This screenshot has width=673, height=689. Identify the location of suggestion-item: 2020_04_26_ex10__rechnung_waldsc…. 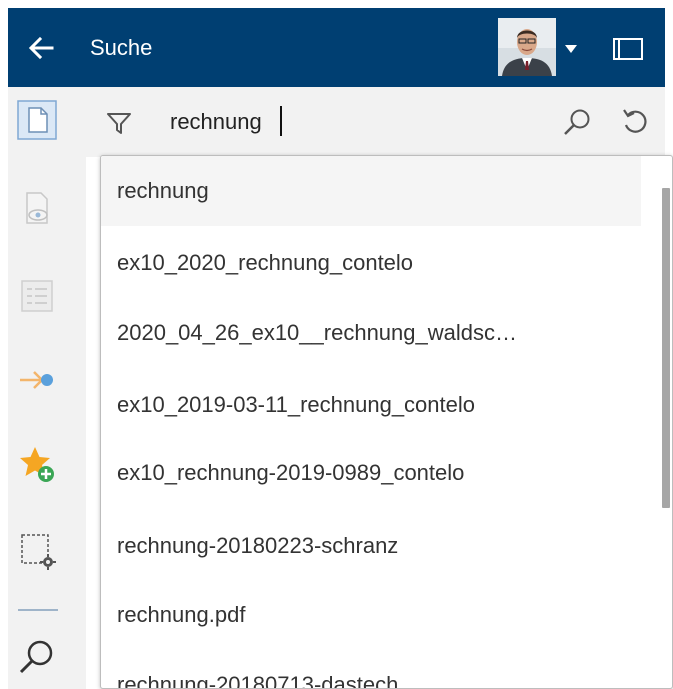
(371, 333).